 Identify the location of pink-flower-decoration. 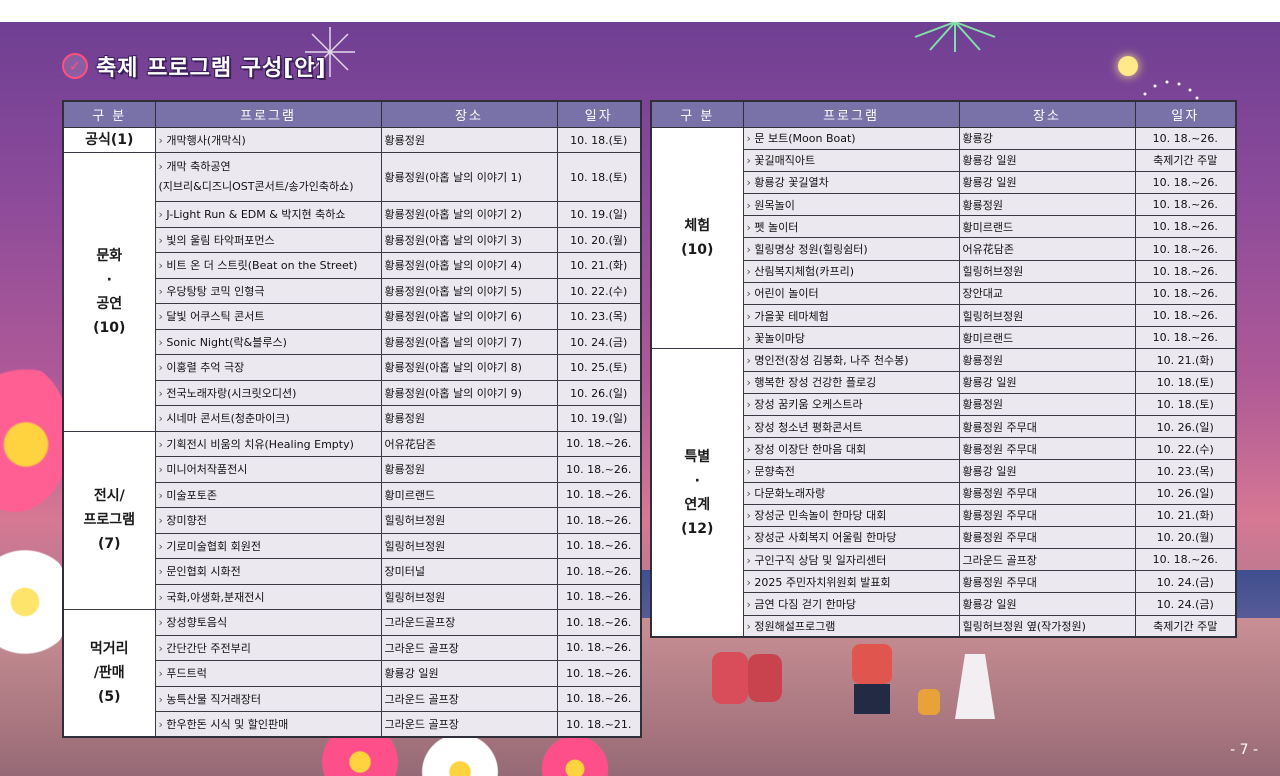
(35, 437).